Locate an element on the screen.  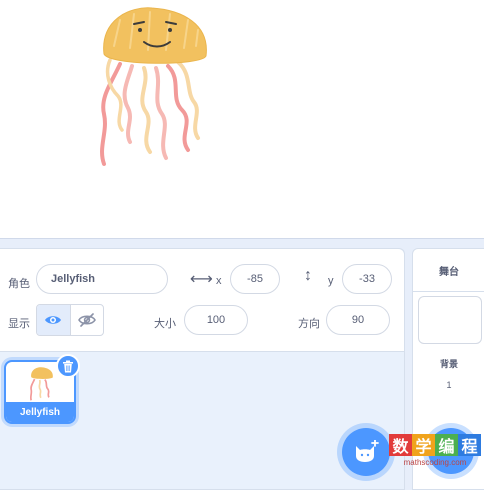
direction-value: 90 is located at coordinates (358, 320).